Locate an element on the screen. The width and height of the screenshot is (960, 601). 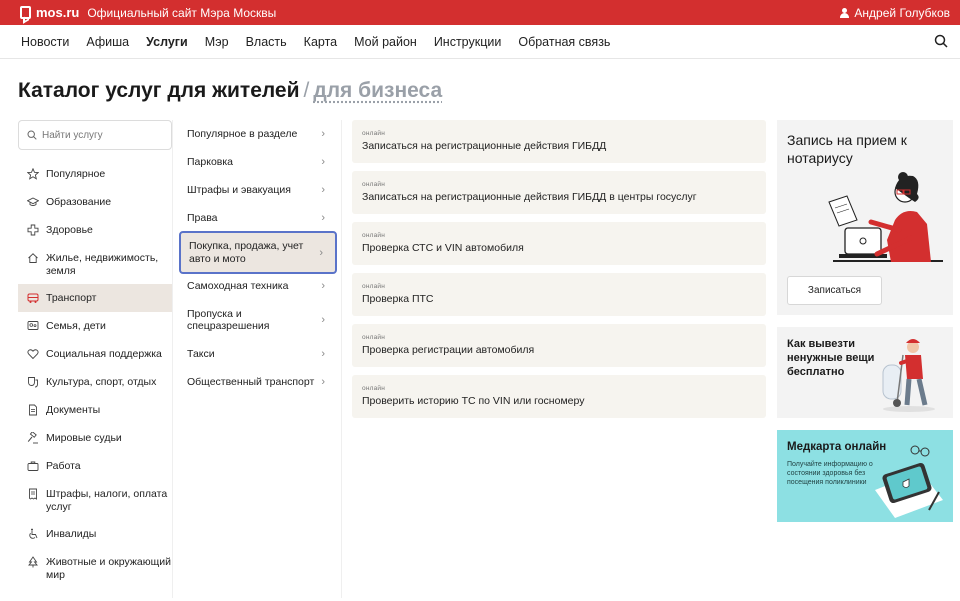
nav-item-news: Новости is located at coordinates (45, 42).